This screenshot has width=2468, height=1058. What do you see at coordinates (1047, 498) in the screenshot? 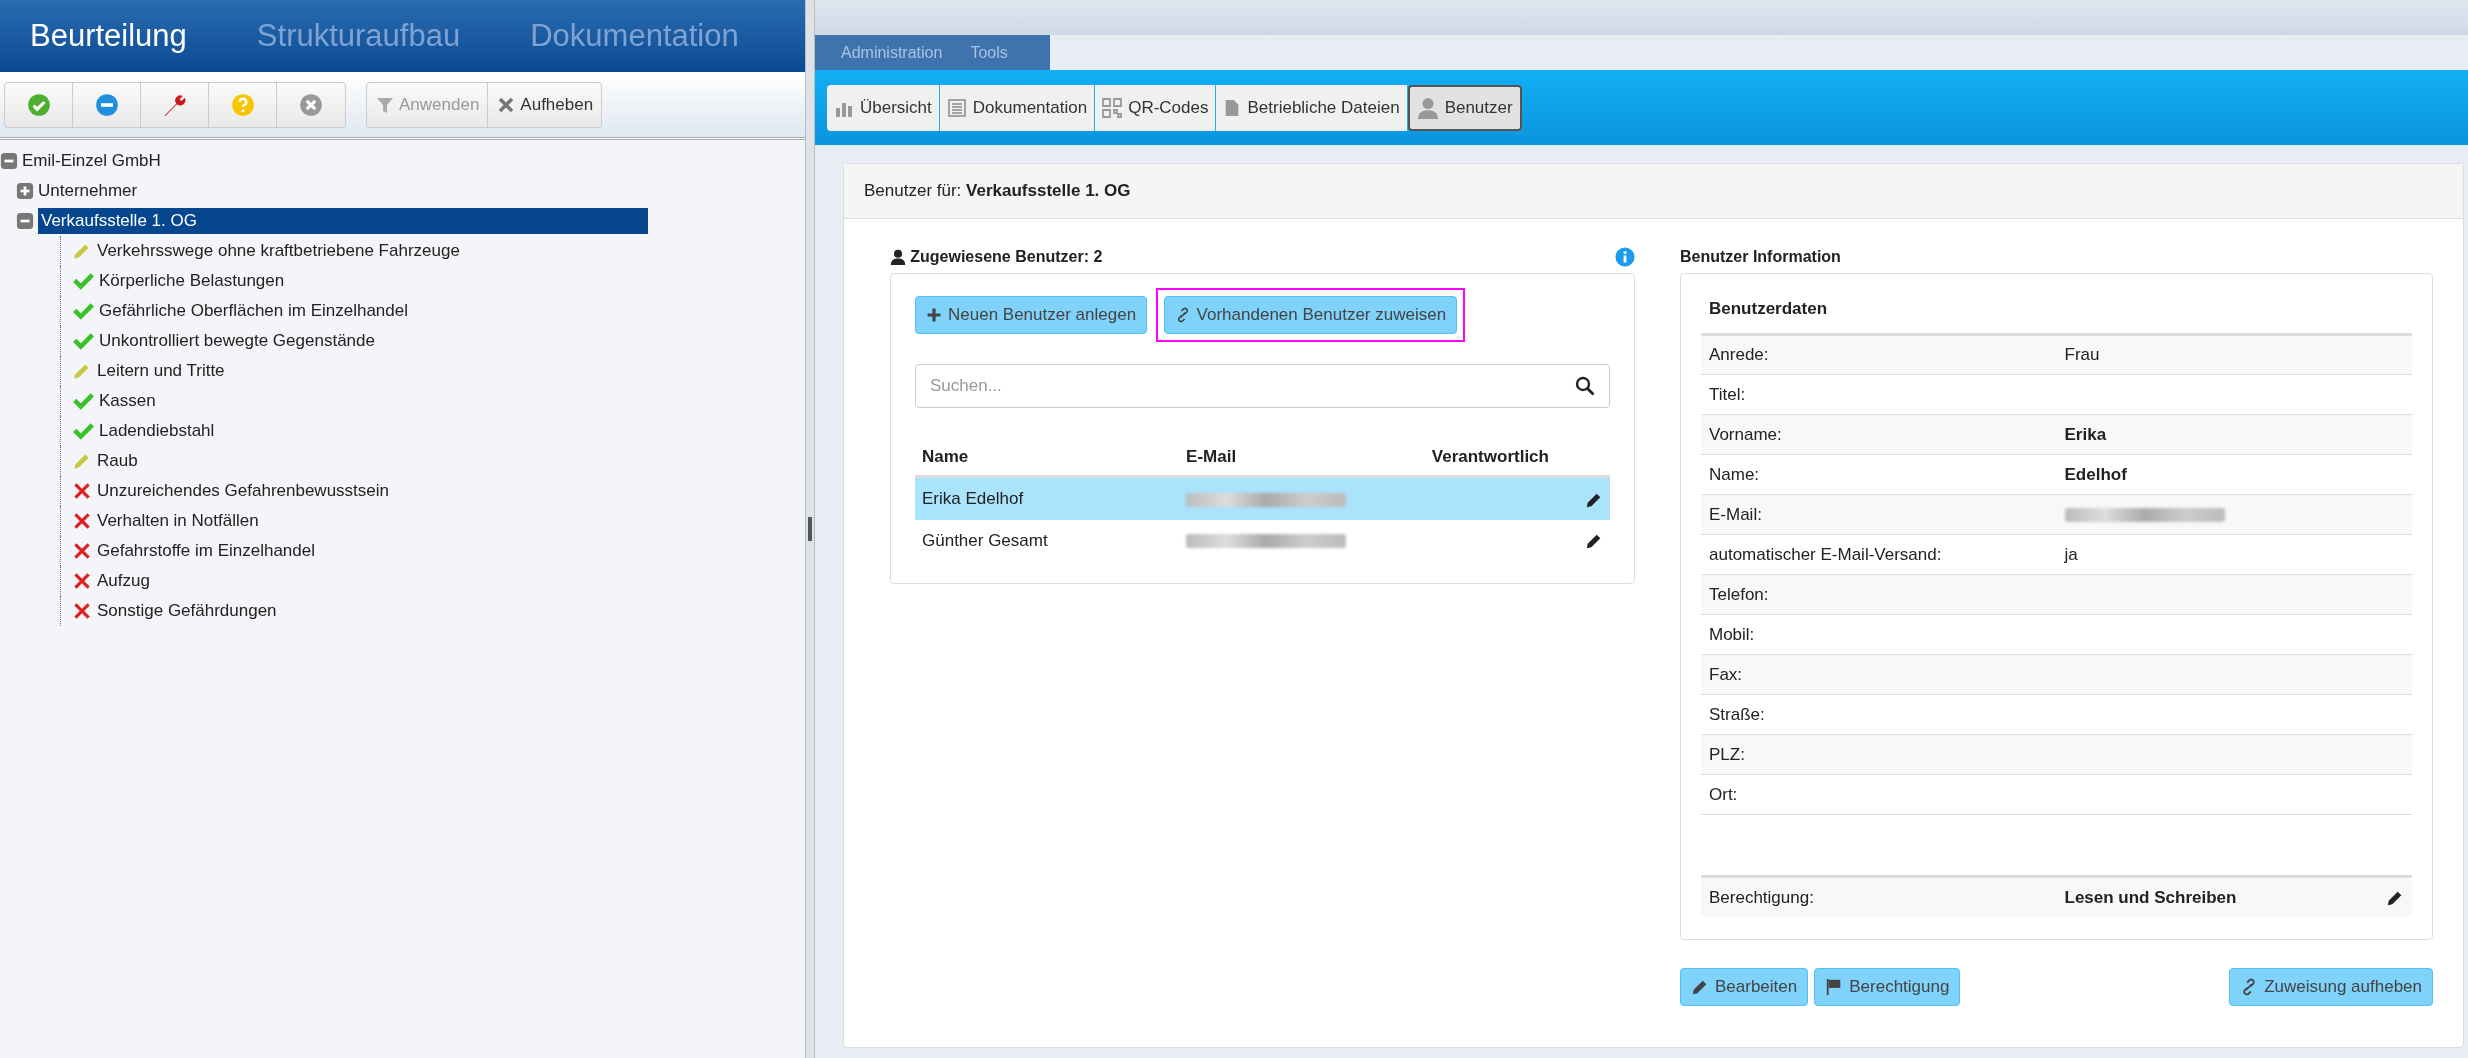
I see `table-cell: Erika Edelhof` at bounding box center [1047, 498].